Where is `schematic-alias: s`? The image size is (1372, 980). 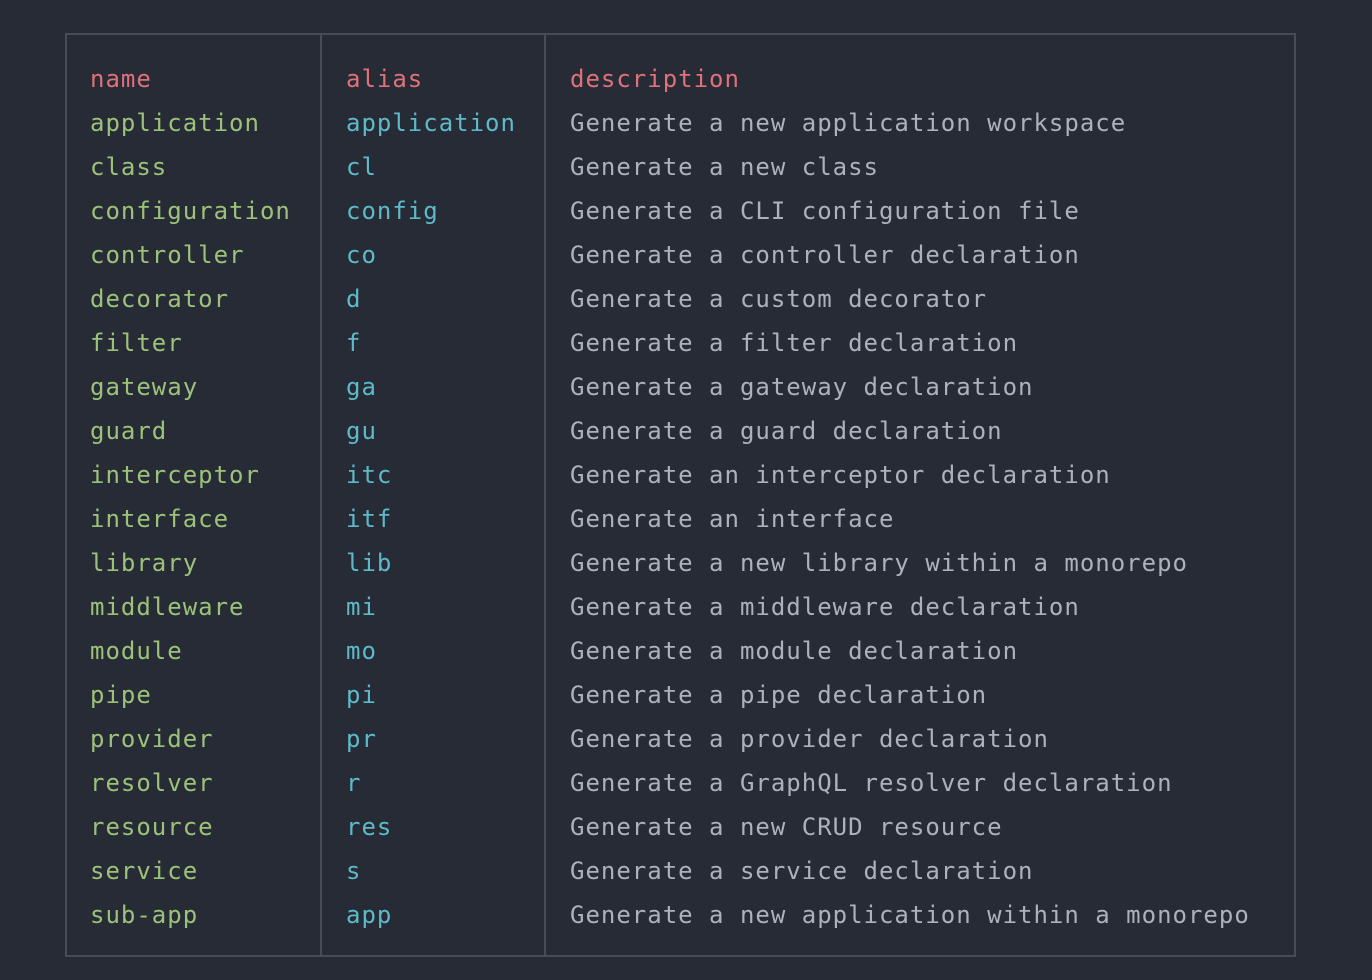
schematic-alias: s is located at coordinates (354, 871).